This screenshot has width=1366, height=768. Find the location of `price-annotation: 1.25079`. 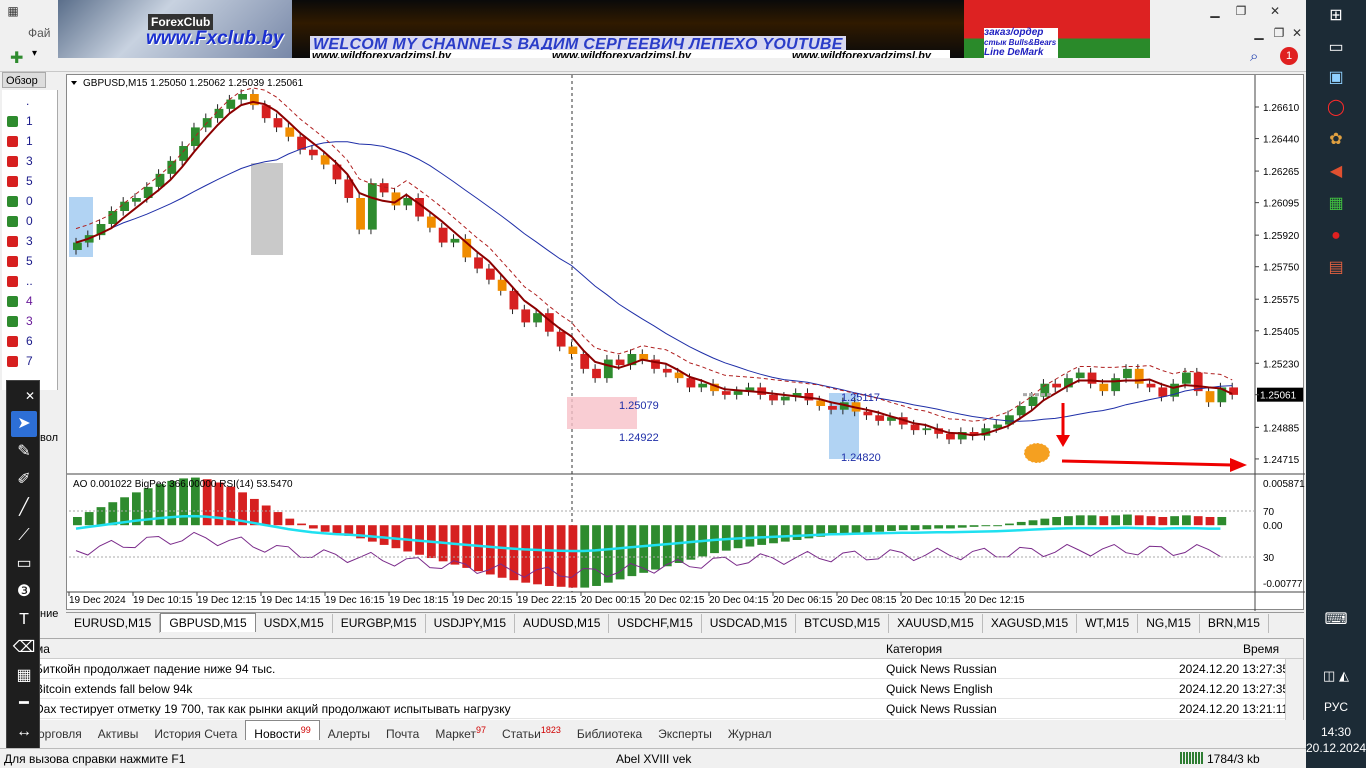

price-annotation: 1.25079 is located at coordinates (639, 406).